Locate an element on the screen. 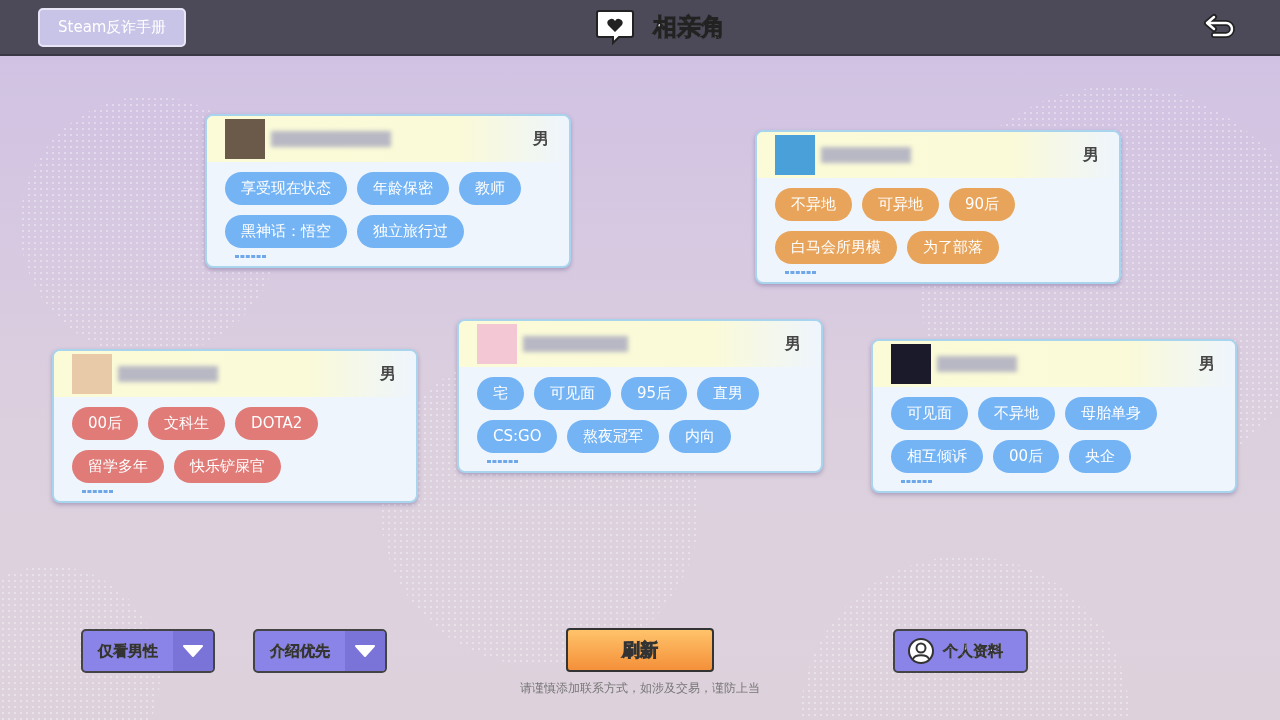 Image resolution: width=1280 pixels, height=720 pixels. interest-tag: 教师 is located at coordinates (490, 188).